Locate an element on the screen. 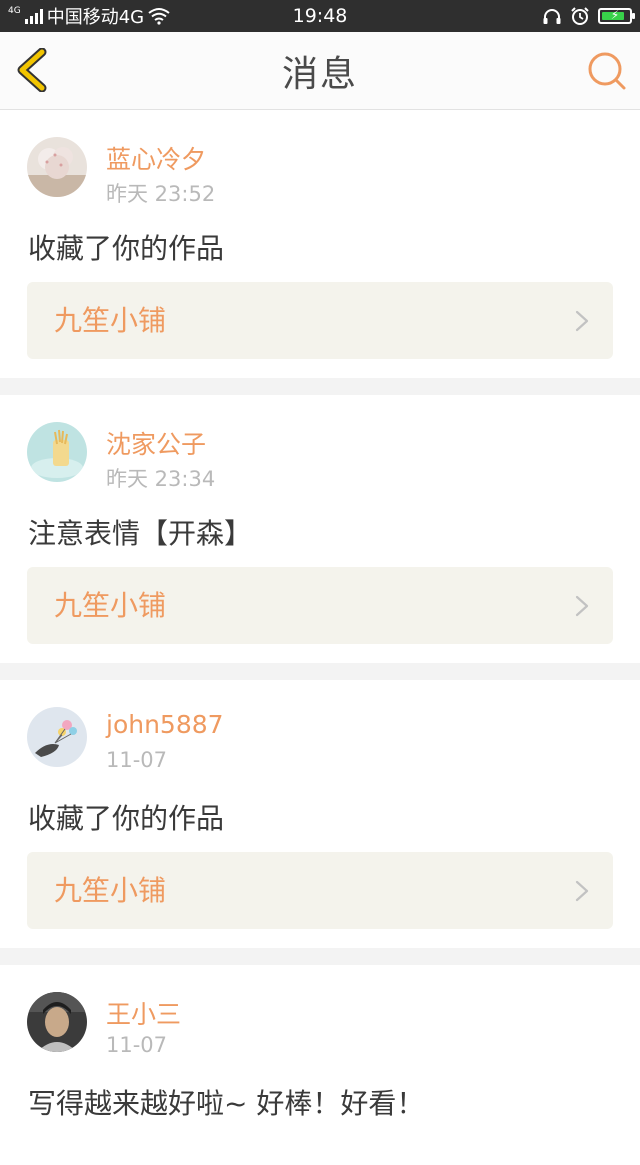 Image resolution: width=640 pixels, height=1165 pixels. timestamp: 昨天 23:34 is located at coordinates (161, 479).